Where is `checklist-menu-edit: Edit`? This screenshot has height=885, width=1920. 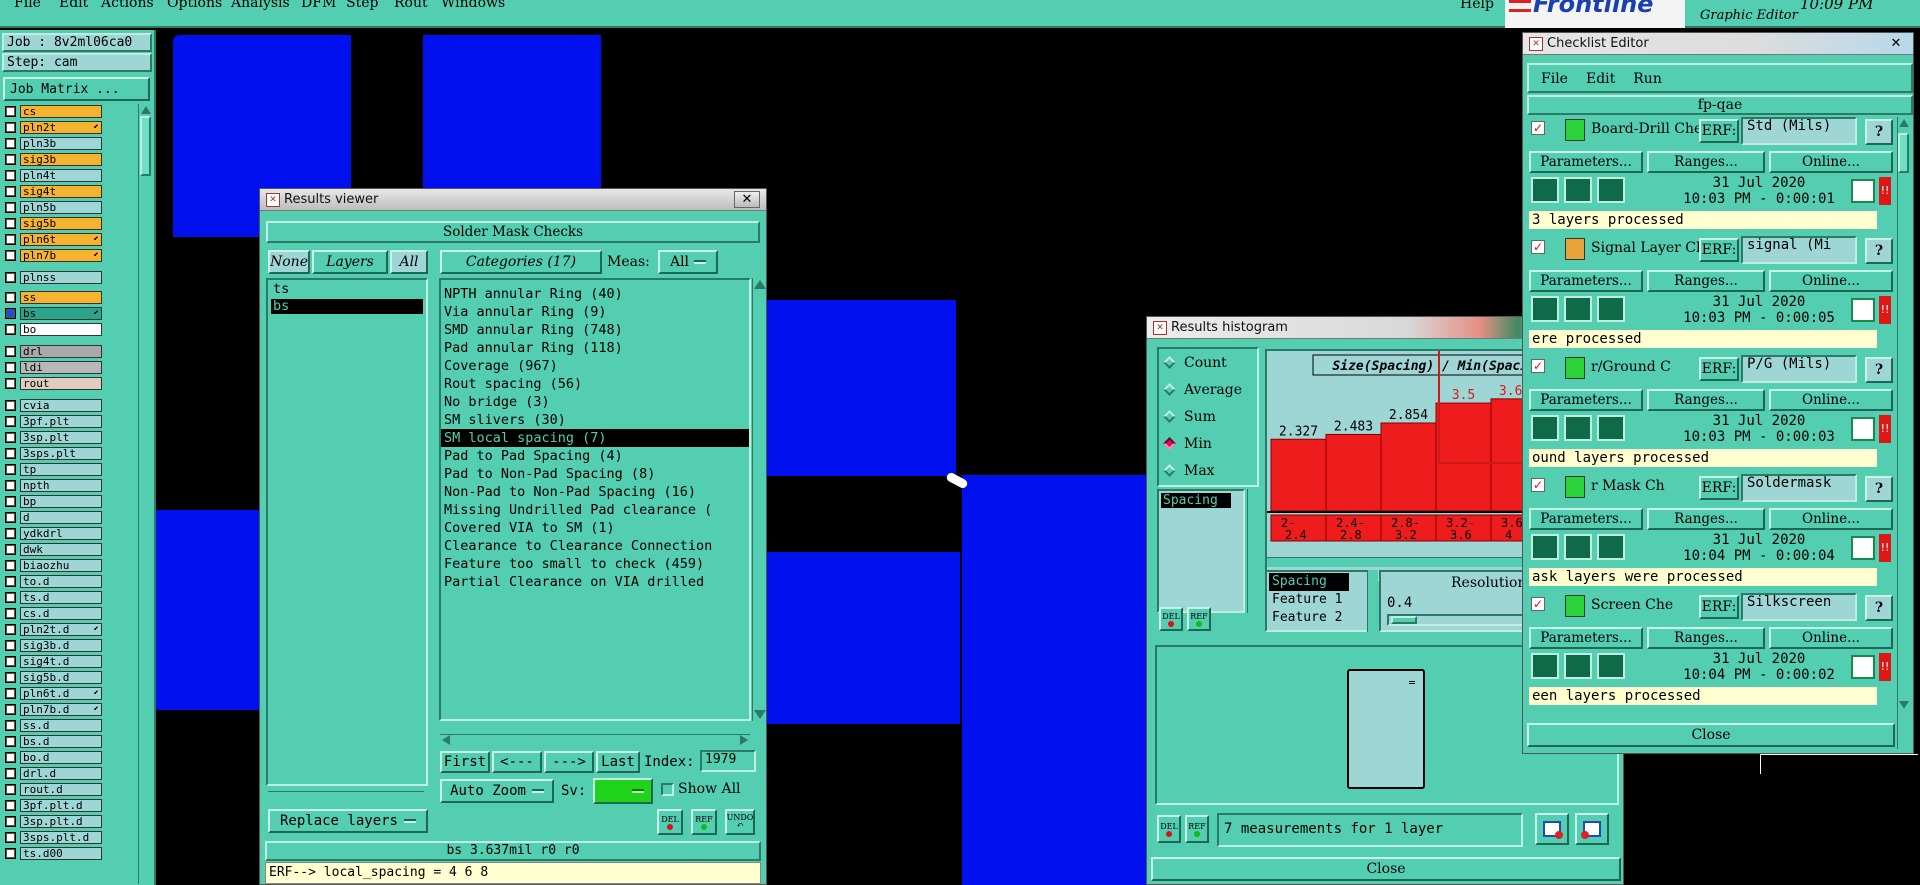
checklist-menu-edit: Edit is located at coordinates (1600, 79).